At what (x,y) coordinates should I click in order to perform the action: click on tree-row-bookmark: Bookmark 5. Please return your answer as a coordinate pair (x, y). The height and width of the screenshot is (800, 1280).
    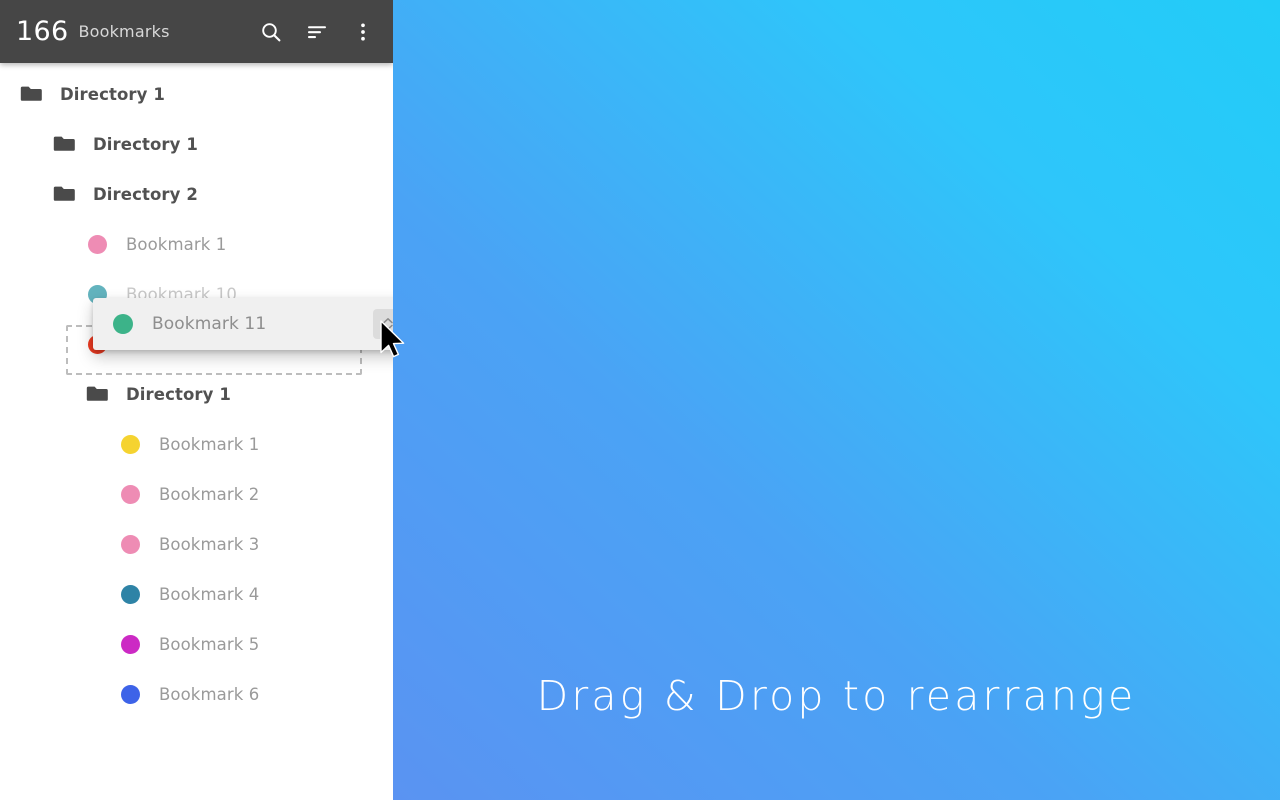
    Looking at the image, I should click on (196, 644).